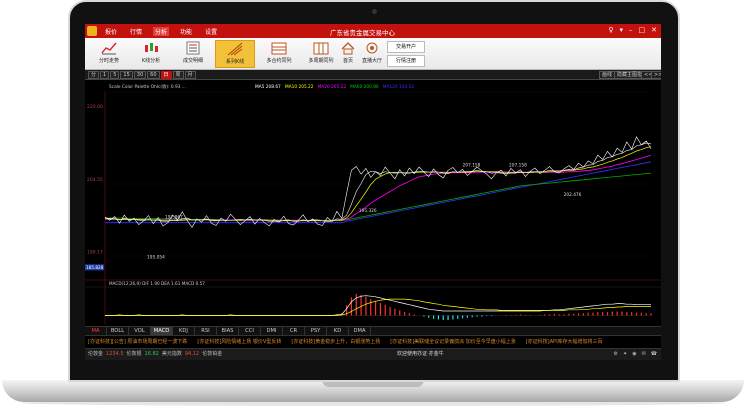 This screenshot has width=746, height=407. Describe the element at coordinates (151, 47) in the screenshot. I see `candlestick-icon` at that location.